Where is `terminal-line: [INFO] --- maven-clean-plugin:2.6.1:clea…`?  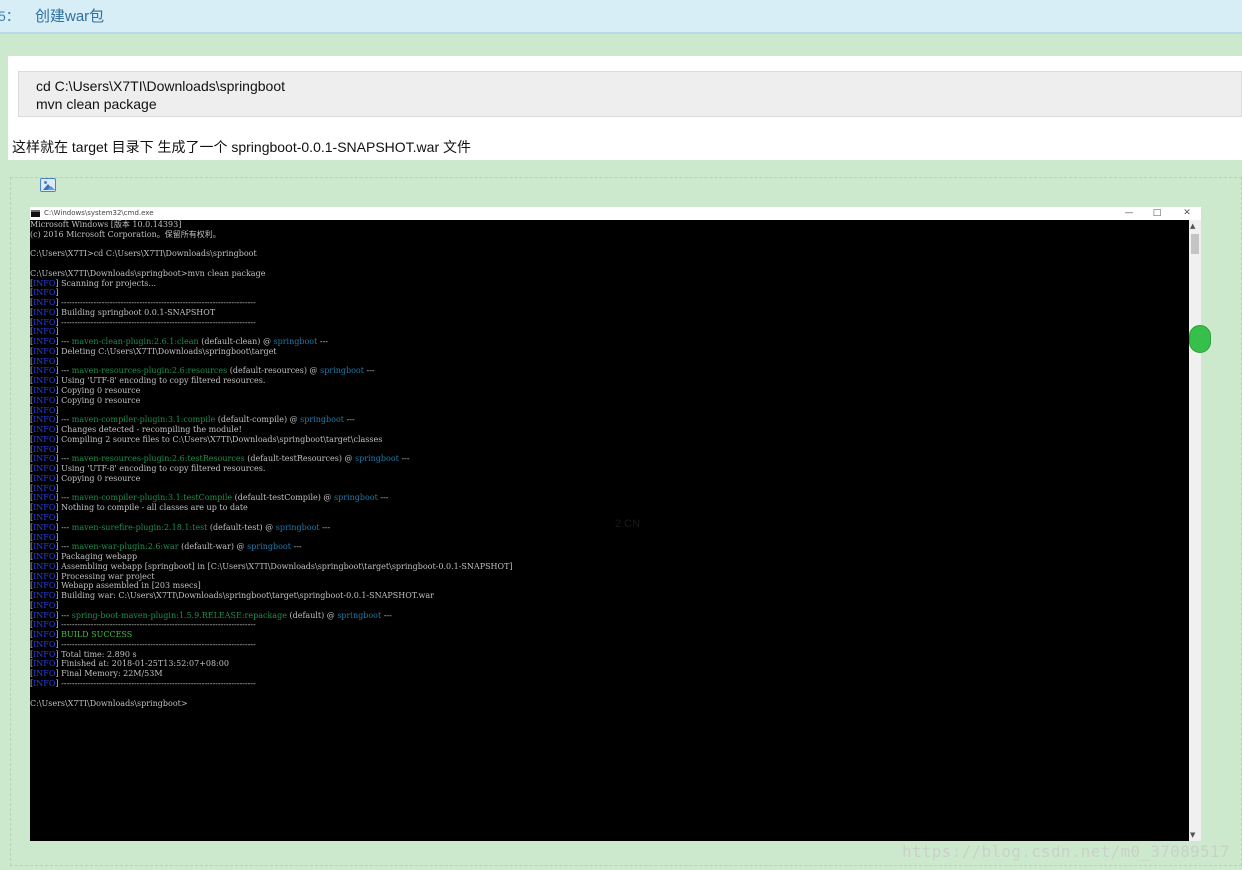 terminal-line: [INFO] --- maven-clean-plugin:2.6.1:clea… is located at coordinates (609, 342).